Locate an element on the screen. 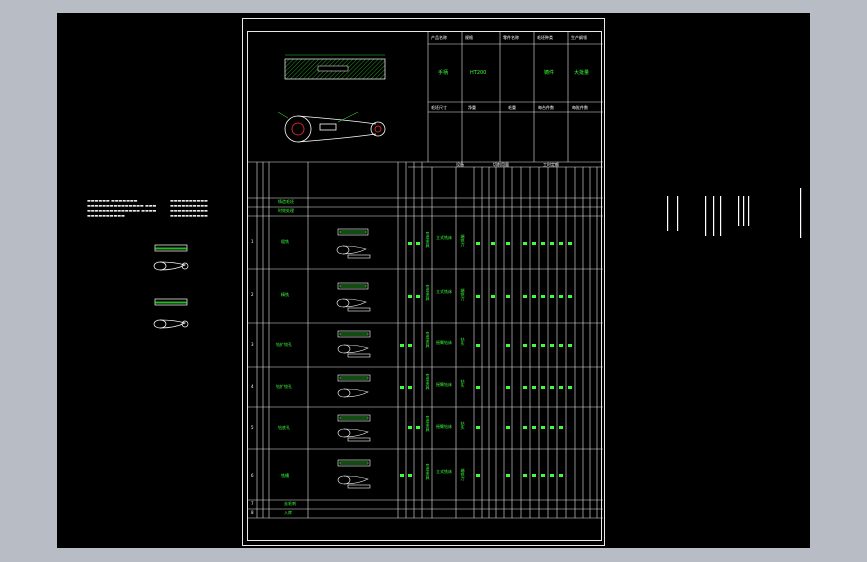 The image size is (867, 562). row-2-no: 2 is located at coordinates (252, 294).